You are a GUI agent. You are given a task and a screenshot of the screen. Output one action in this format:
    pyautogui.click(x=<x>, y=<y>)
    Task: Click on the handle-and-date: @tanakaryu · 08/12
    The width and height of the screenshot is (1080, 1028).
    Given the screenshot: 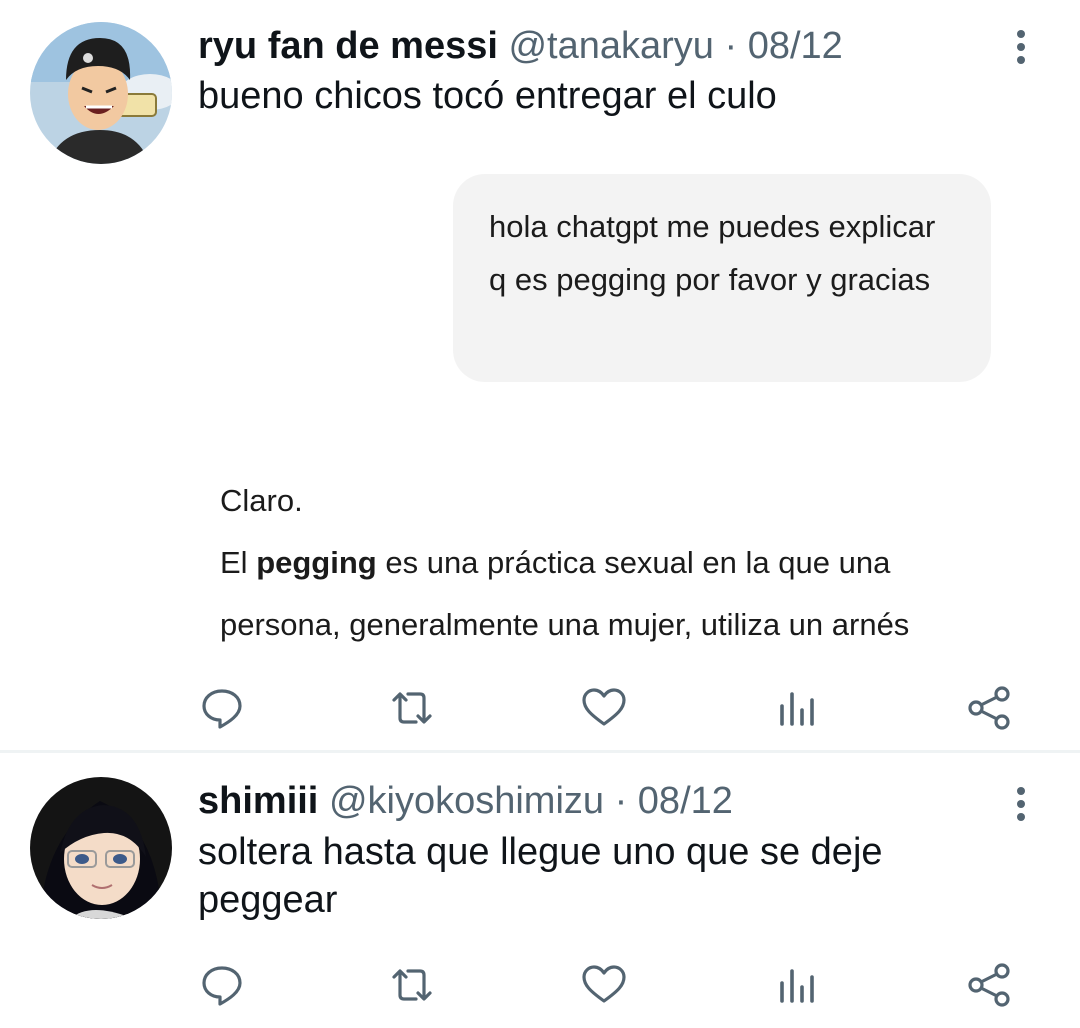 What is the action you would take?
    pyautogui.click(x=675, y=46)
    